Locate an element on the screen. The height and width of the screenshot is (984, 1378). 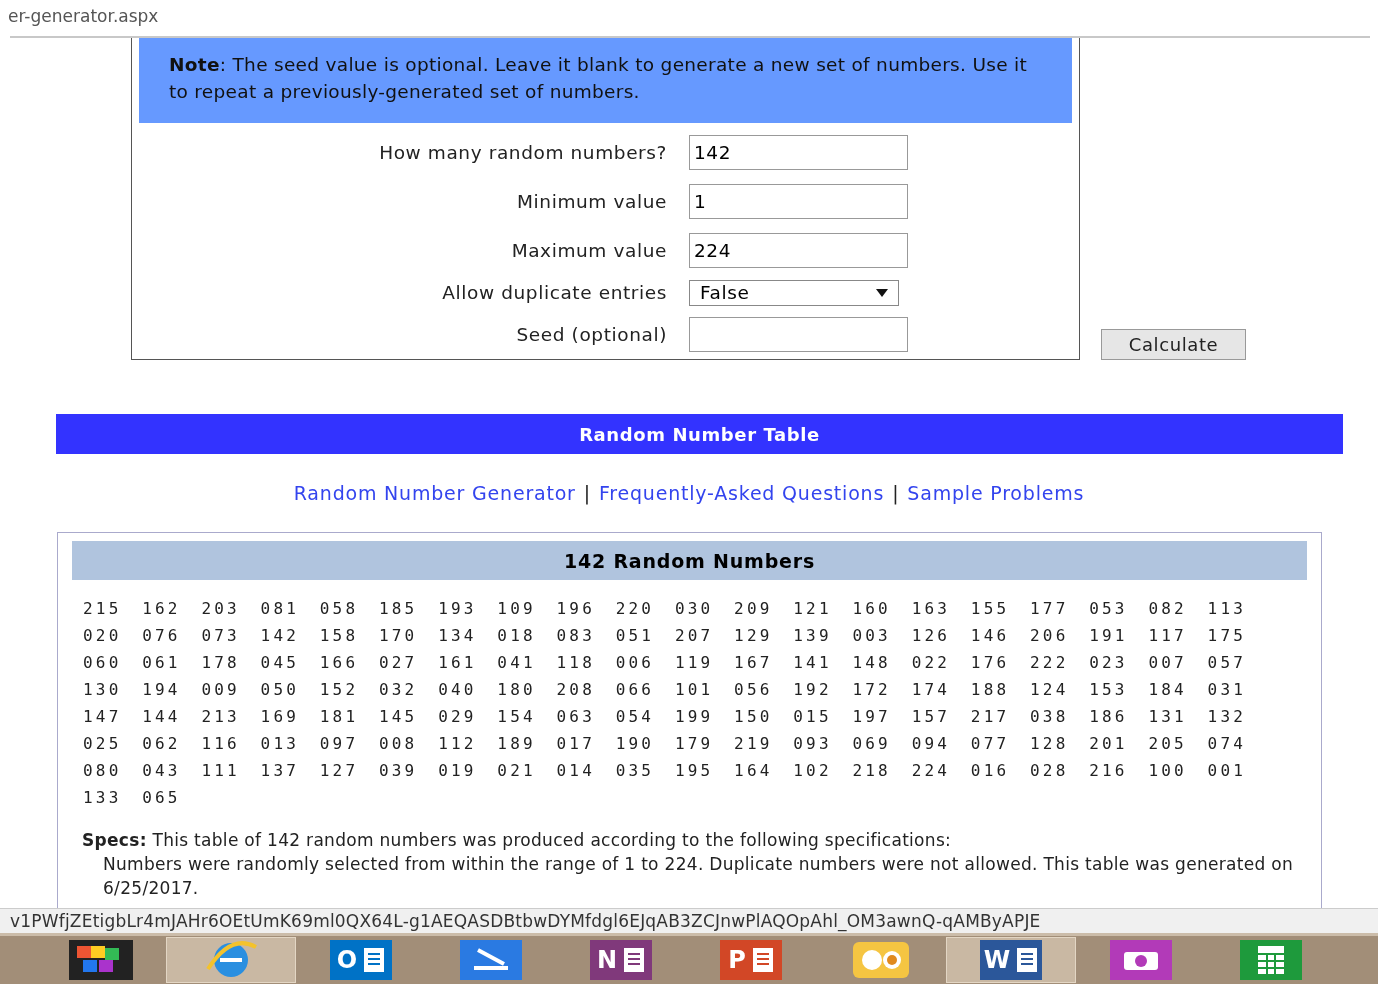
random-number: 014 is located at coordinates (576, 770).